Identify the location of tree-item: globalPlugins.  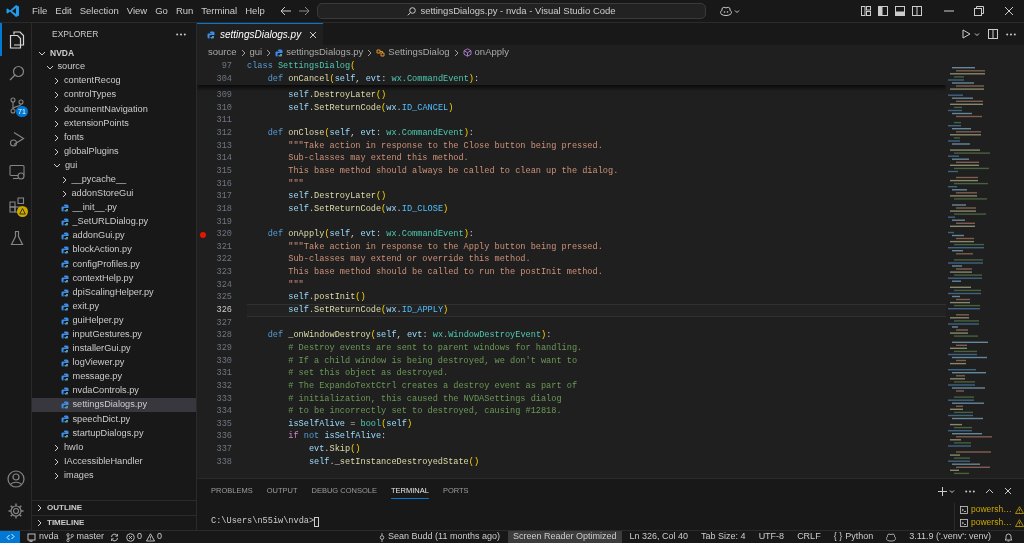
(114, 151).